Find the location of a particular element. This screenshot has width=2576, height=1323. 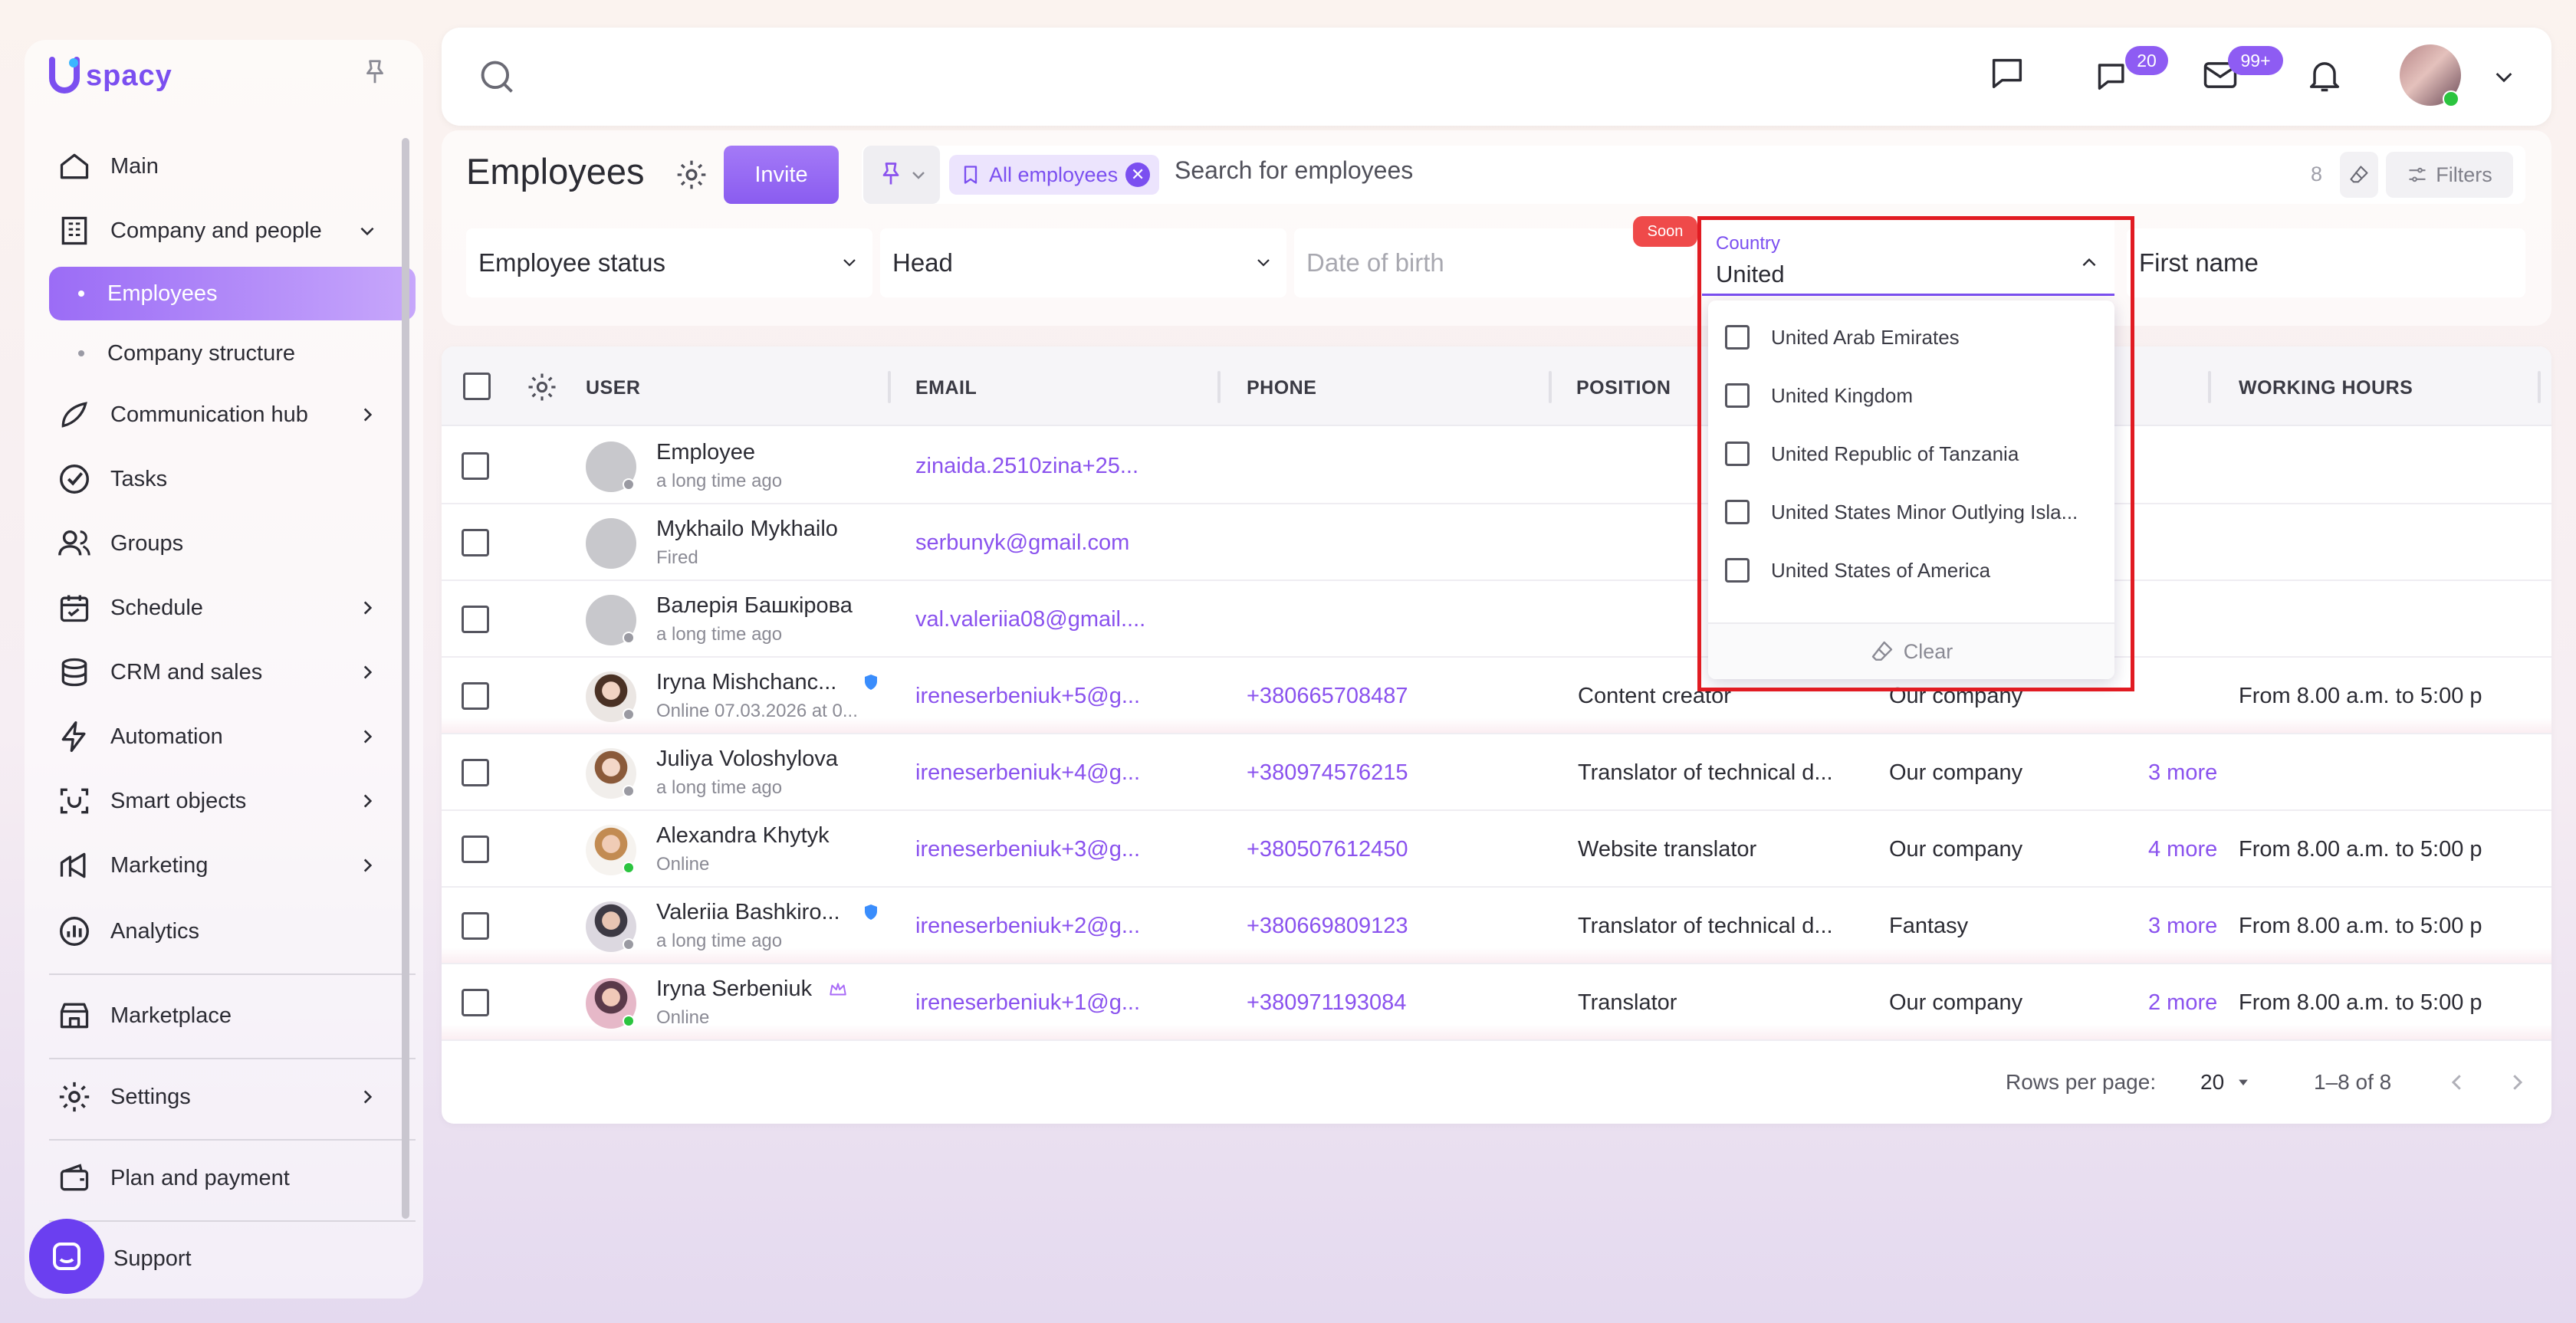

pin-icon is located at coordinates (375, 72).